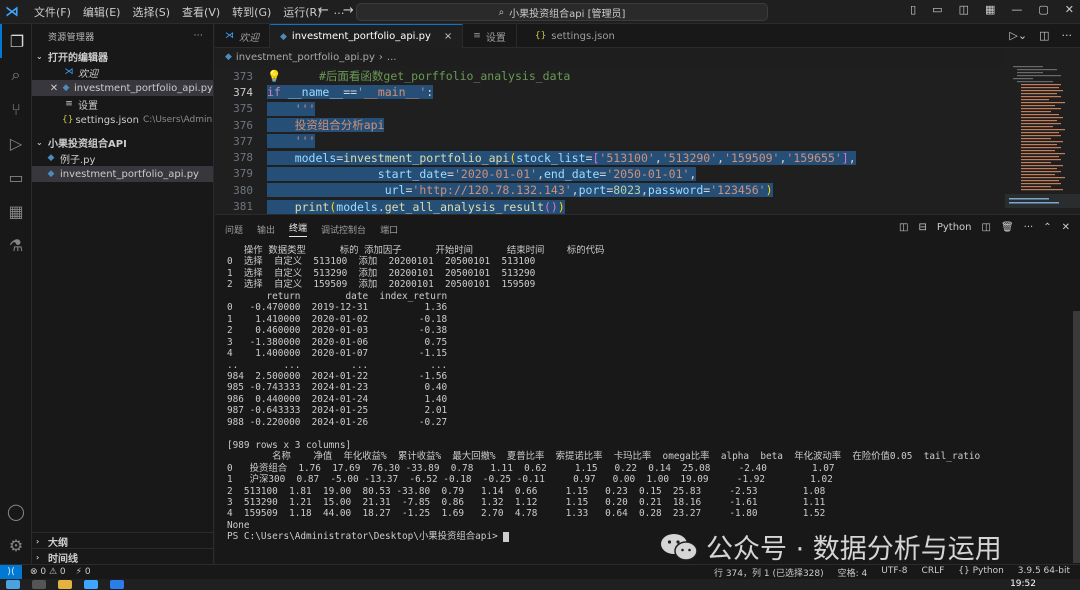 The height and width of the screenshot is (590, 1080). What do you see at coordinates (151, 12) in the screenshot?
I see `menu-selection: 选择(S)` at bounding box center [151, 12].